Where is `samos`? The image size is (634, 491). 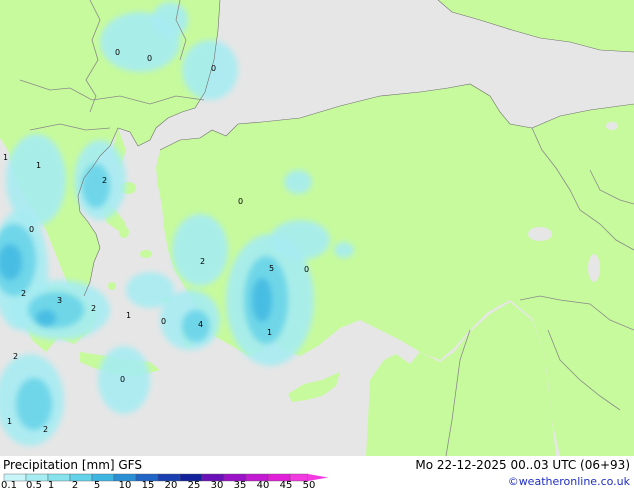 samos is located at coordinates (146, 254).